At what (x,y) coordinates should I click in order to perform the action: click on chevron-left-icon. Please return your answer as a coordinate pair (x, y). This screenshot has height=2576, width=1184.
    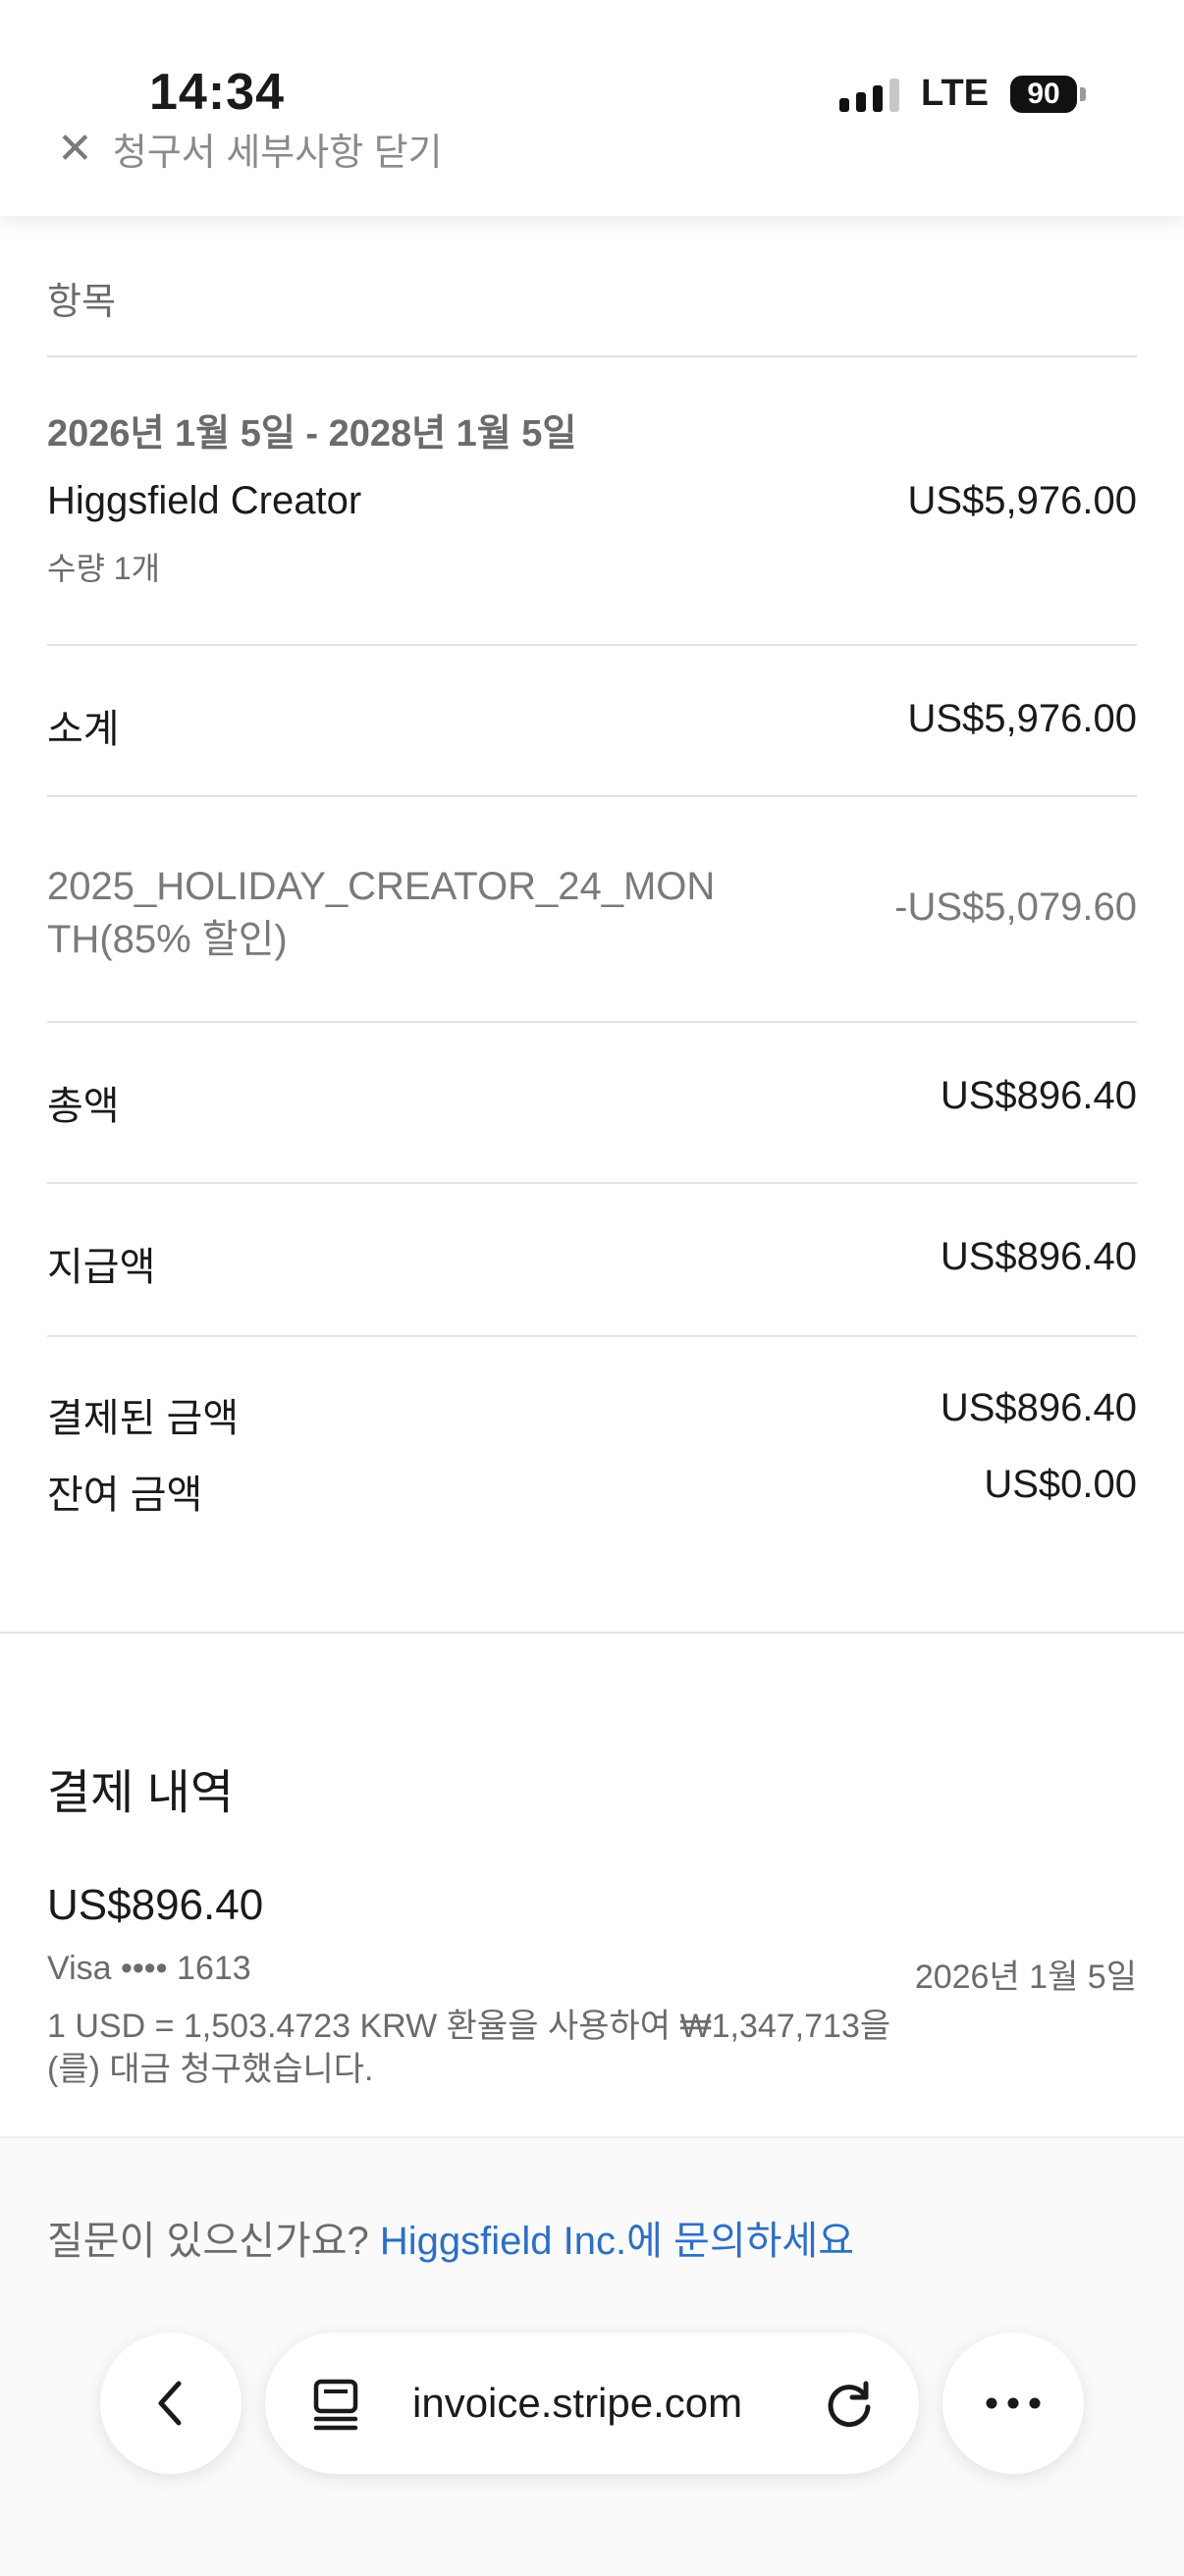
    Looking at the image, I should click on (170, 2403).